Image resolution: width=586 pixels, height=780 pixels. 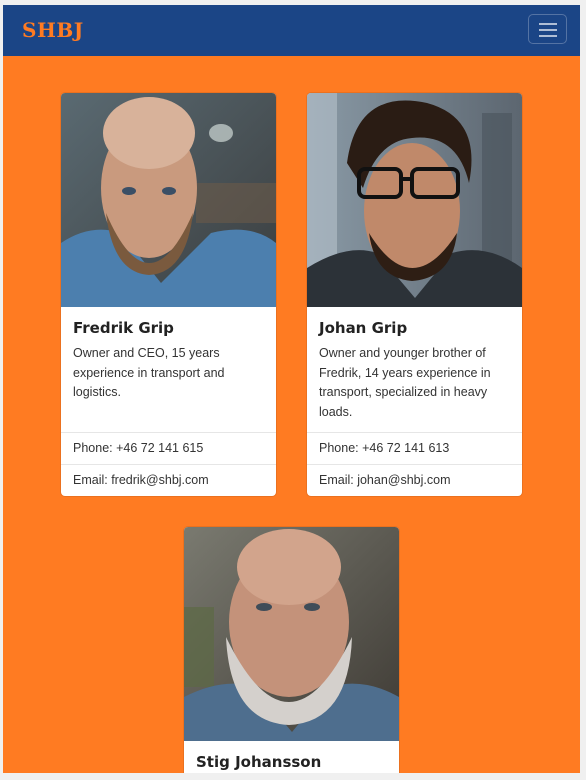 What do you see at coordinates (168, 480) in the screenshot?
I see `email-item: Email: fredrik@shbj.com` at bounding box center [168, 480].